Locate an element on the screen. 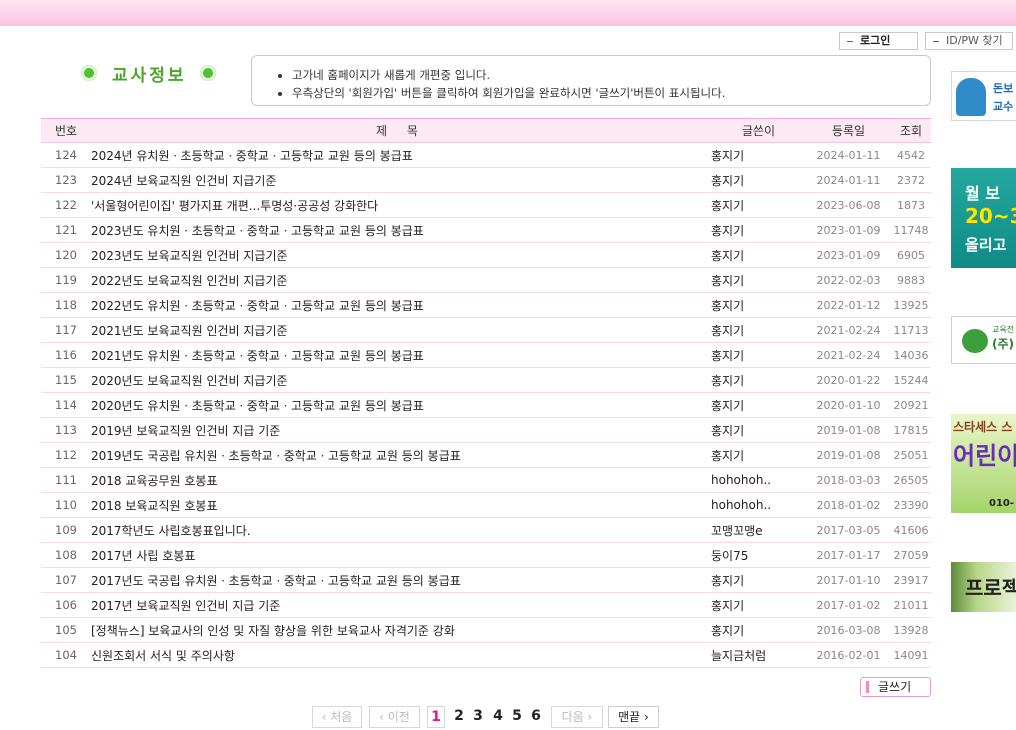 The image size is (1016, 730). post-date: 2023-01-09 is located at coordinates (848, 255).